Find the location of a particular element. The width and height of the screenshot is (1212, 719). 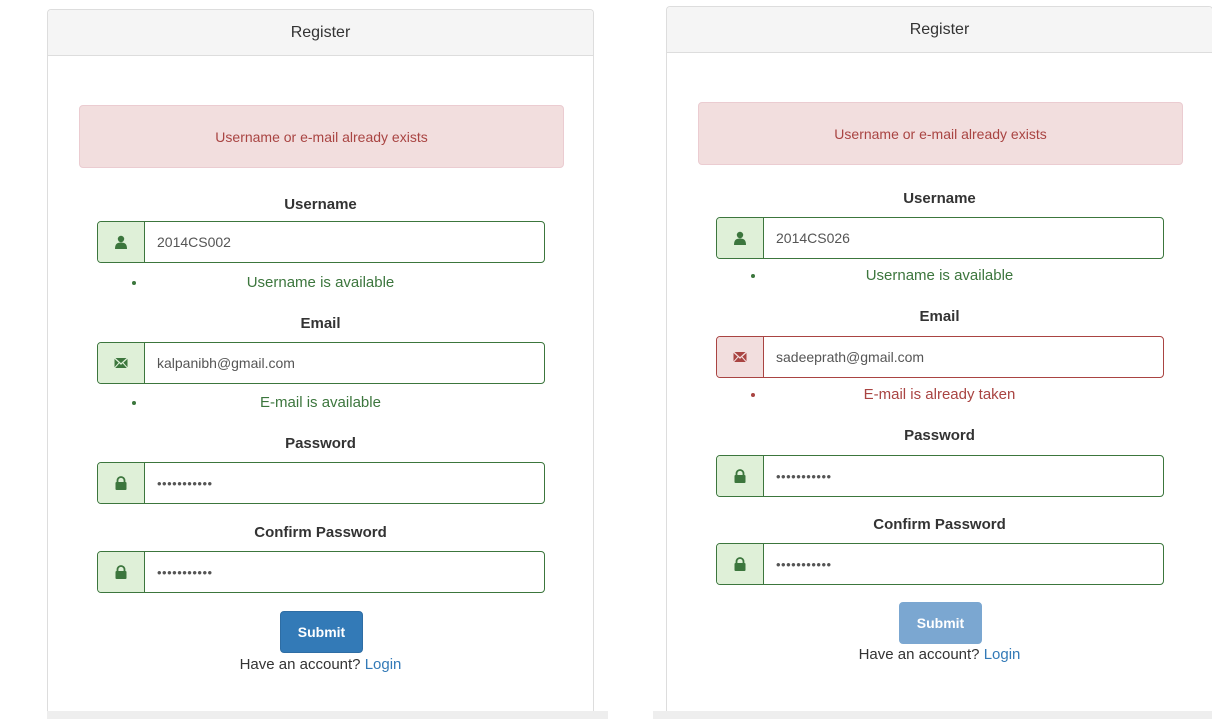

email-input-group: sadeeprath@gmail.com is located at coordinates (940, 357).